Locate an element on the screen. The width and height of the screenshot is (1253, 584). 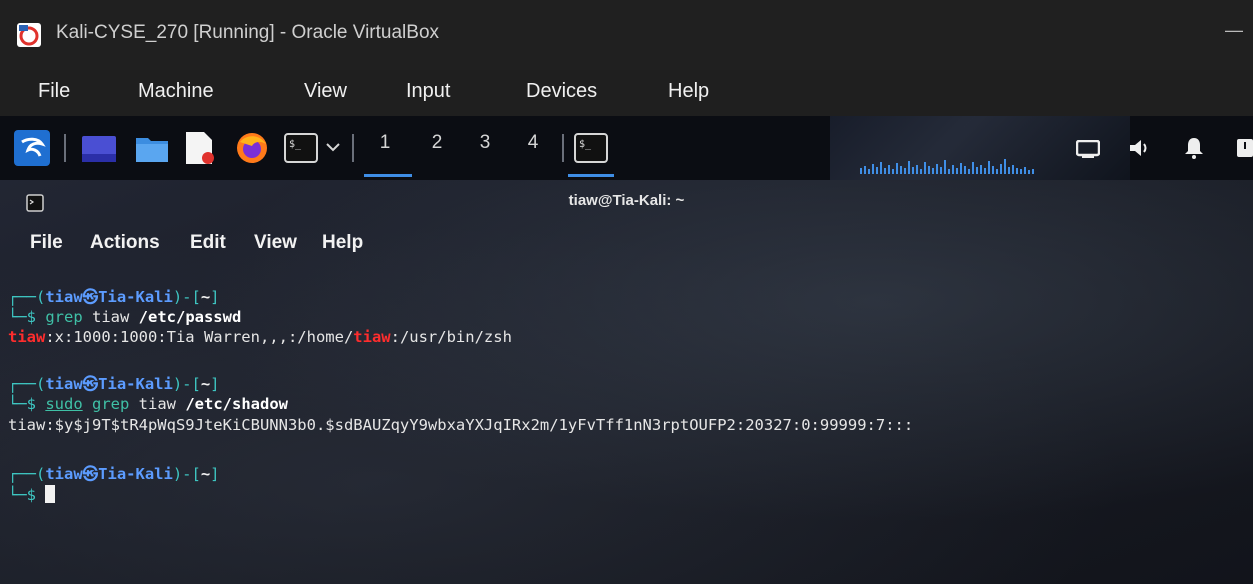
text-cursor is located at coordinates (50, 494).